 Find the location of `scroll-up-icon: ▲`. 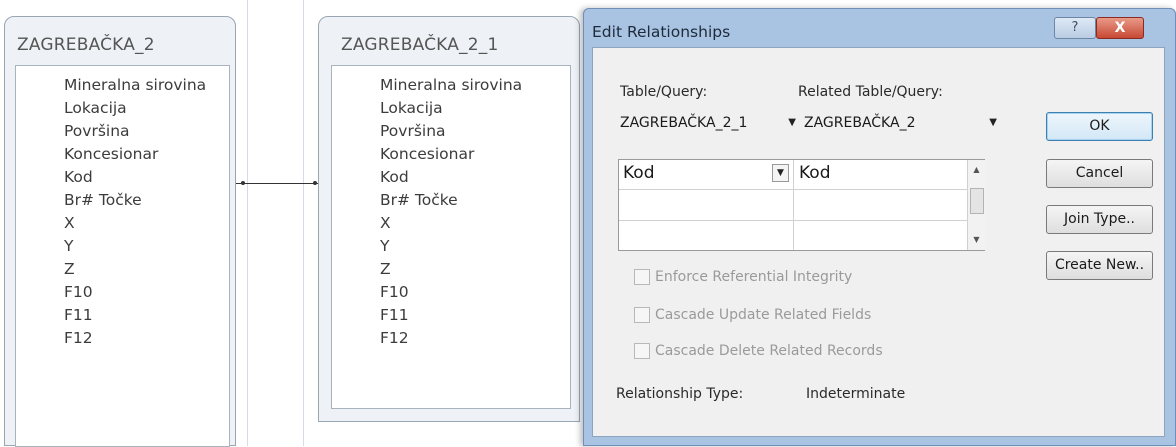

scroll-up-icon: ▲ is located at coordinates (976, 170).